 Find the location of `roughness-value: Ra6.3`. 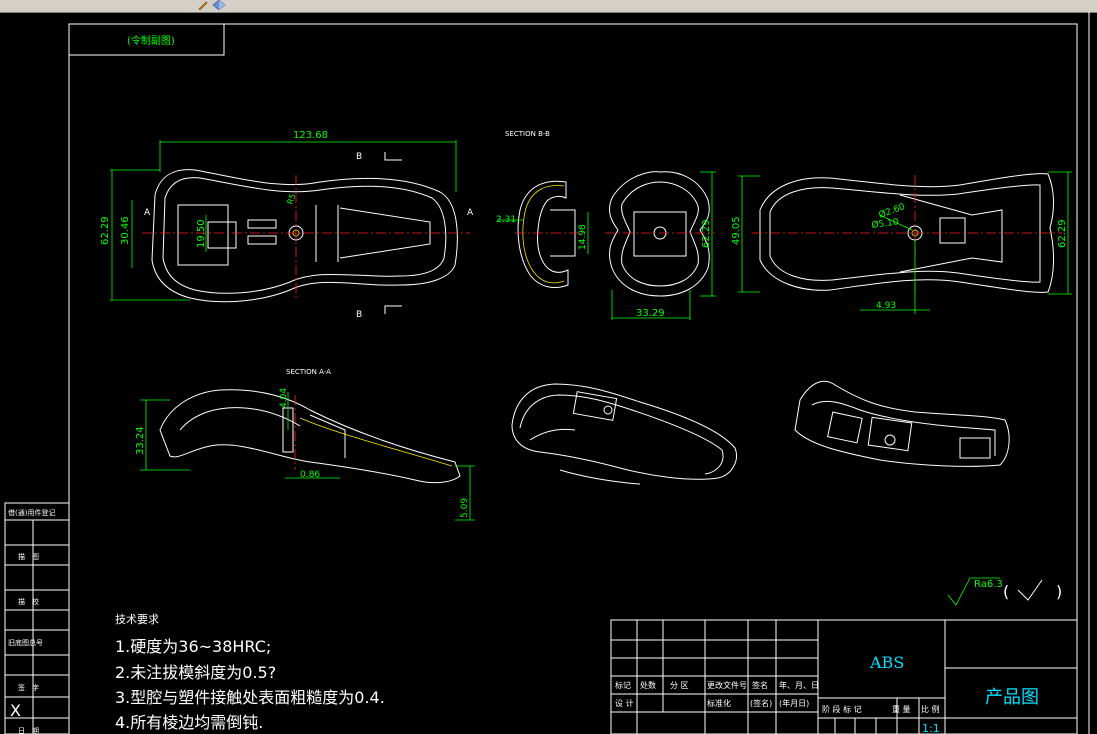

roughness-value: Ra6.3 is located at coordinates (988, 584).